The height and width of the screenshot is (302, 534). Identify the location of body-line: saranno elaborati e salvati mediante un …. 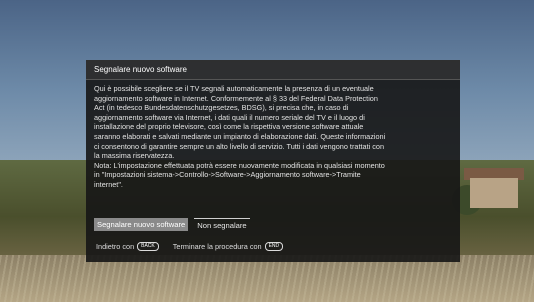
(240, 136).